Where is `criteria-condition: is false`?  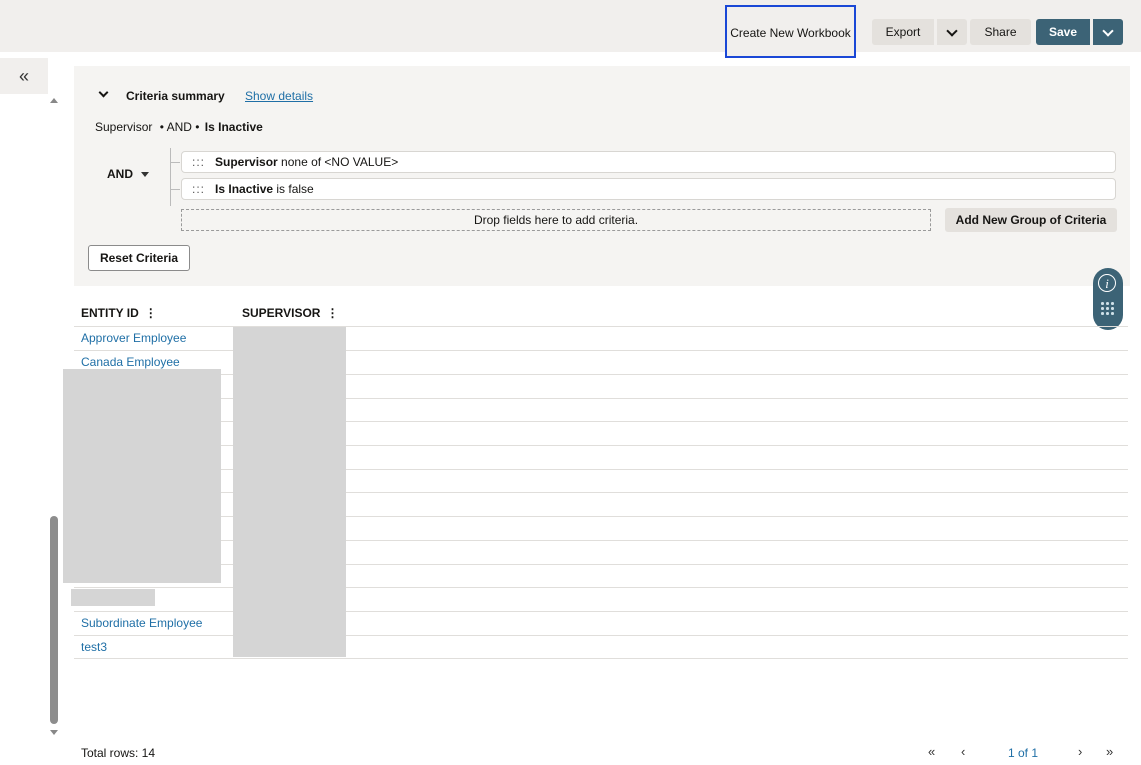 criteria-condition: is false is located at coordinates (293, 189).